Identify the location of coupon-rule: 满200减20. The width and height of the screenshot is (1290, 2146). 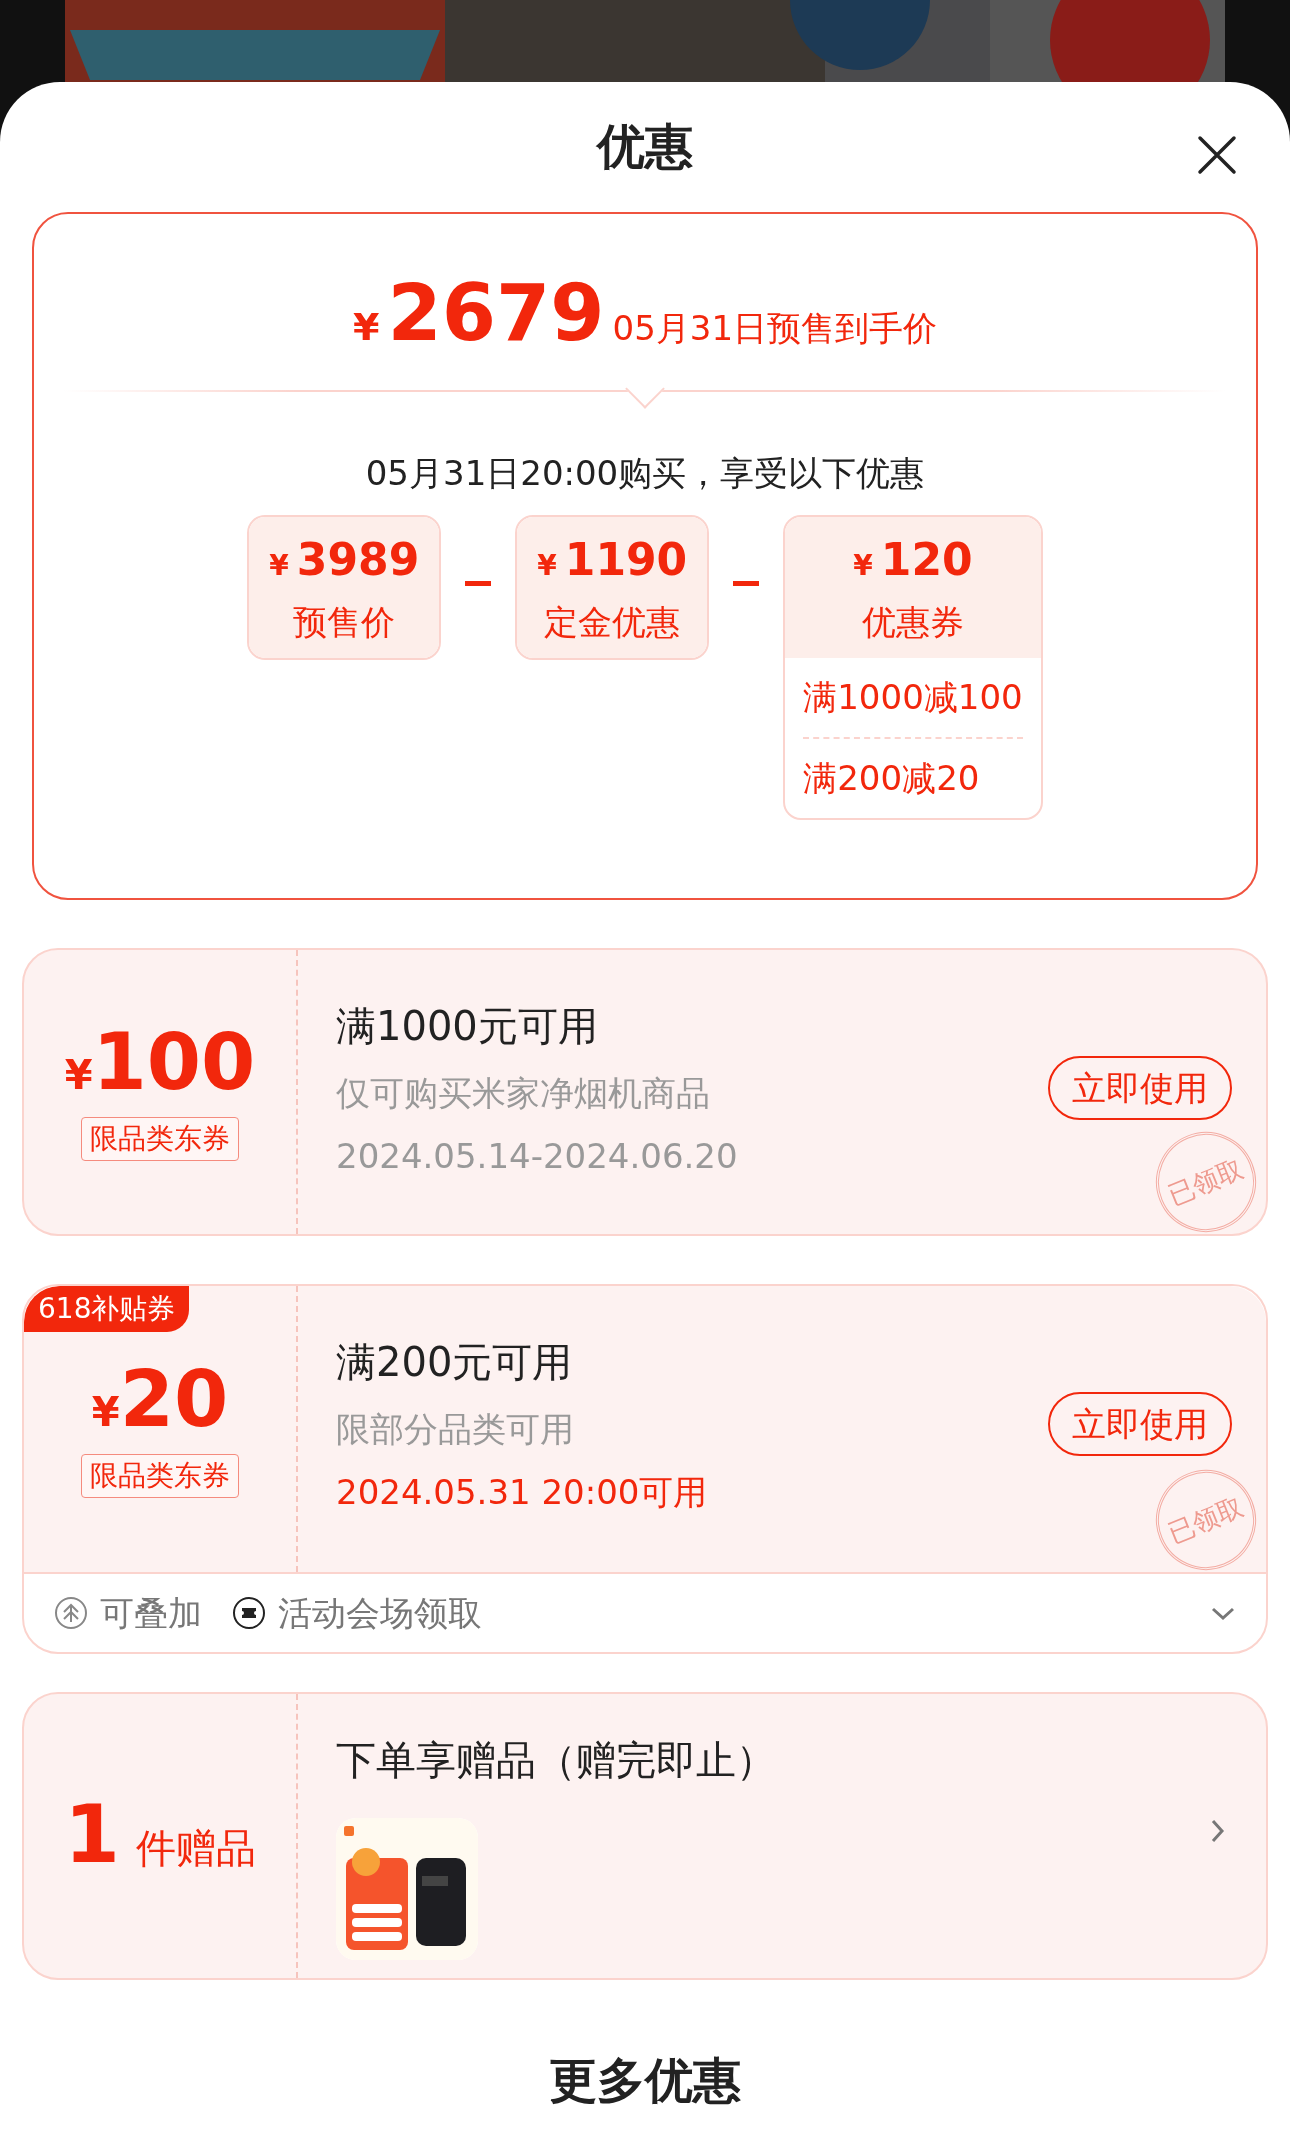
(891, 778).